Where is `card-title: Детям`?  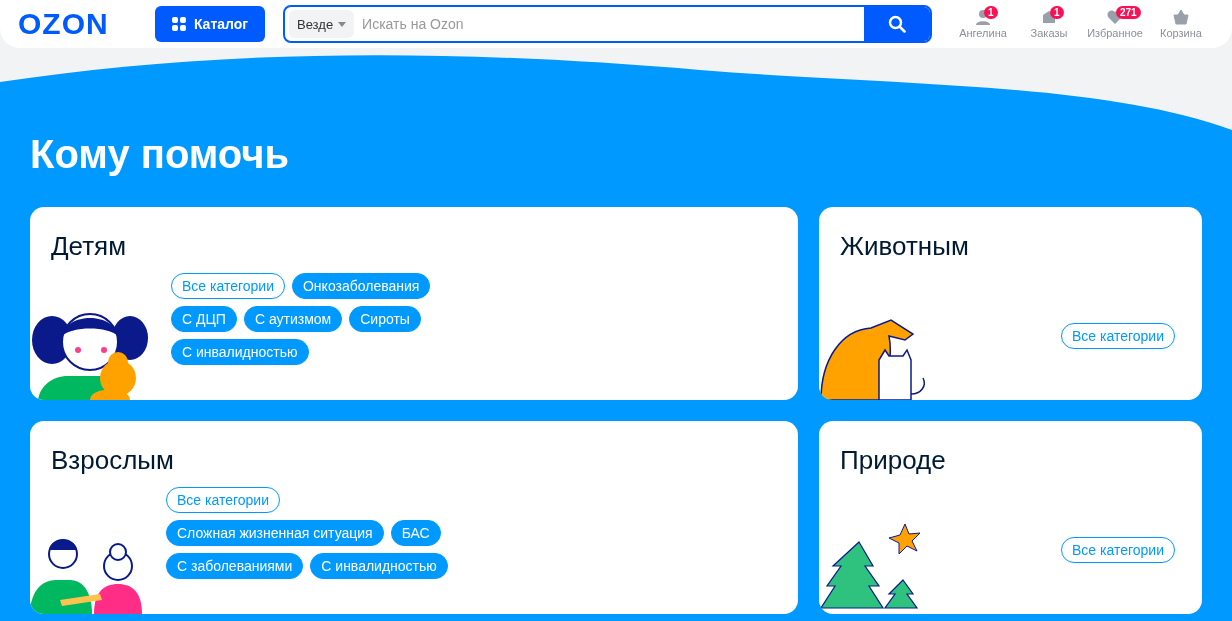 card-title: Детям is located at coordinates (89, 246).